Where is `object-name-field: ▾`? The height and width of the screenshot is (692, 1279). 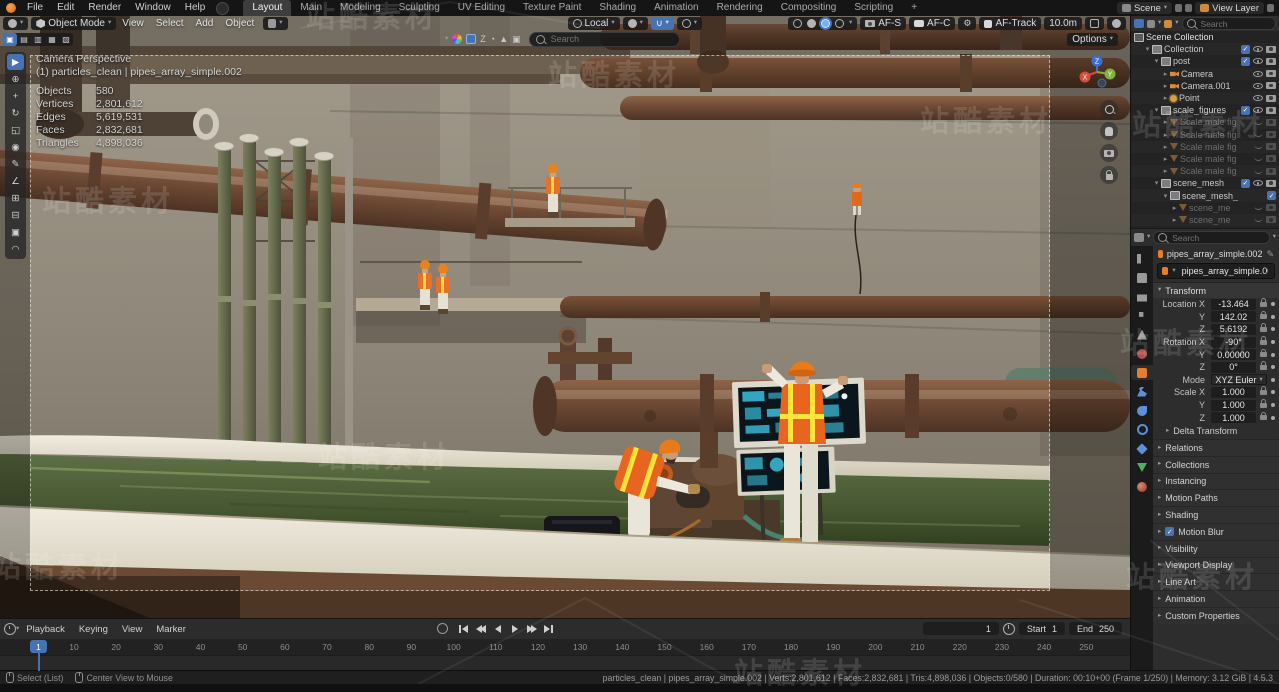
object-name-field: ▾ is located at coordinates (1216, 271).